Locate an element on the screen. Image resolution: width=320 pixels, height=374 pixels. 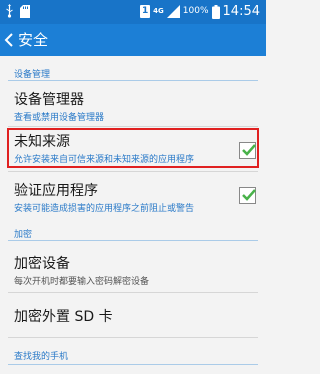
highlight-box is located at coordinates (133, 148).